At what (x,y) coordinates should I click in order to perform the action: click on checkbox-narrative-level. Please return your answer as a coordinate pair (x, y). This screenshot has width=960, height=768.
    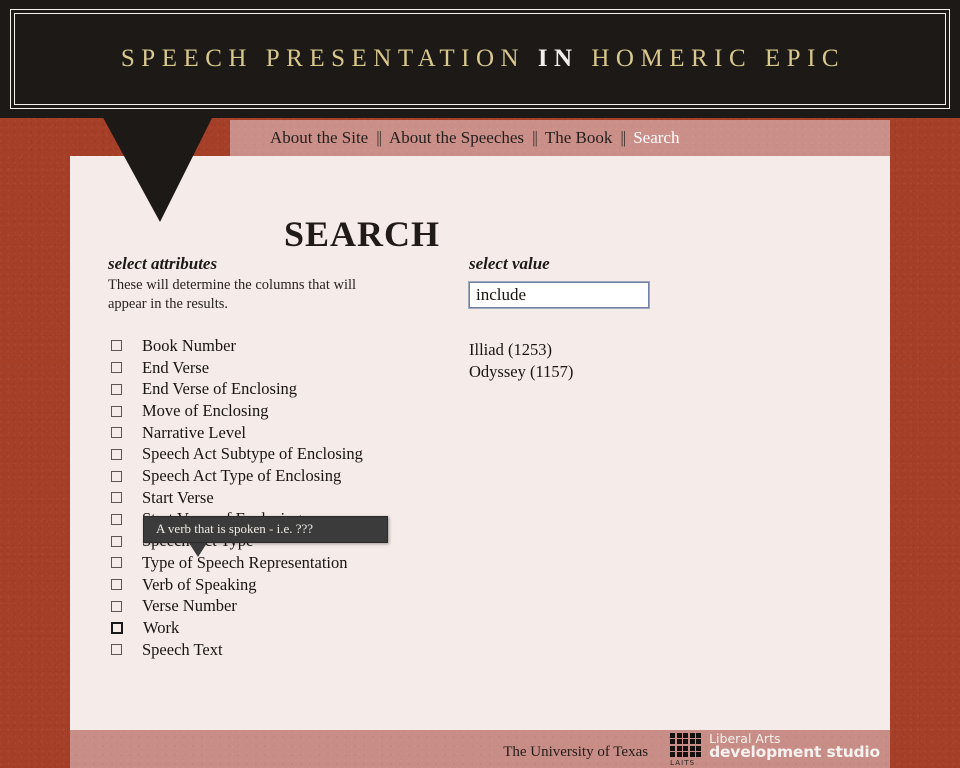
    Looking at the image, I should click on (116, 433).